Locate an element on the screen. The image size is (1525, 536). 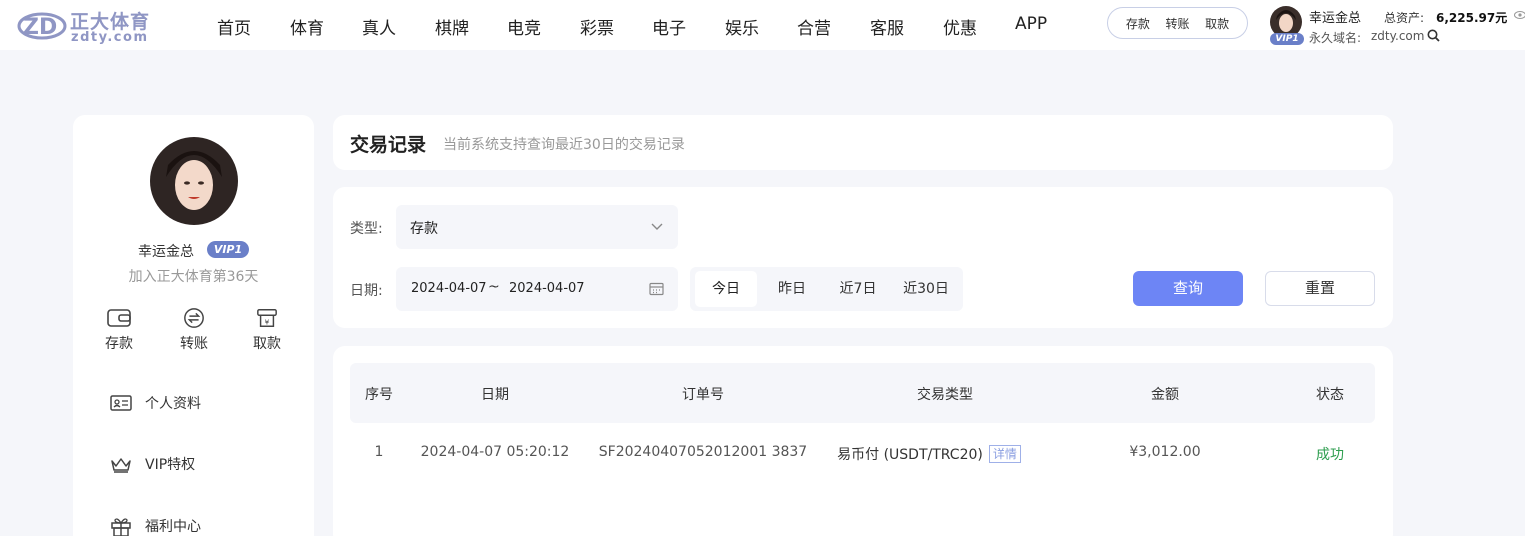
sidebar-username: 幸运金总 is located at coordinates (166, 252).